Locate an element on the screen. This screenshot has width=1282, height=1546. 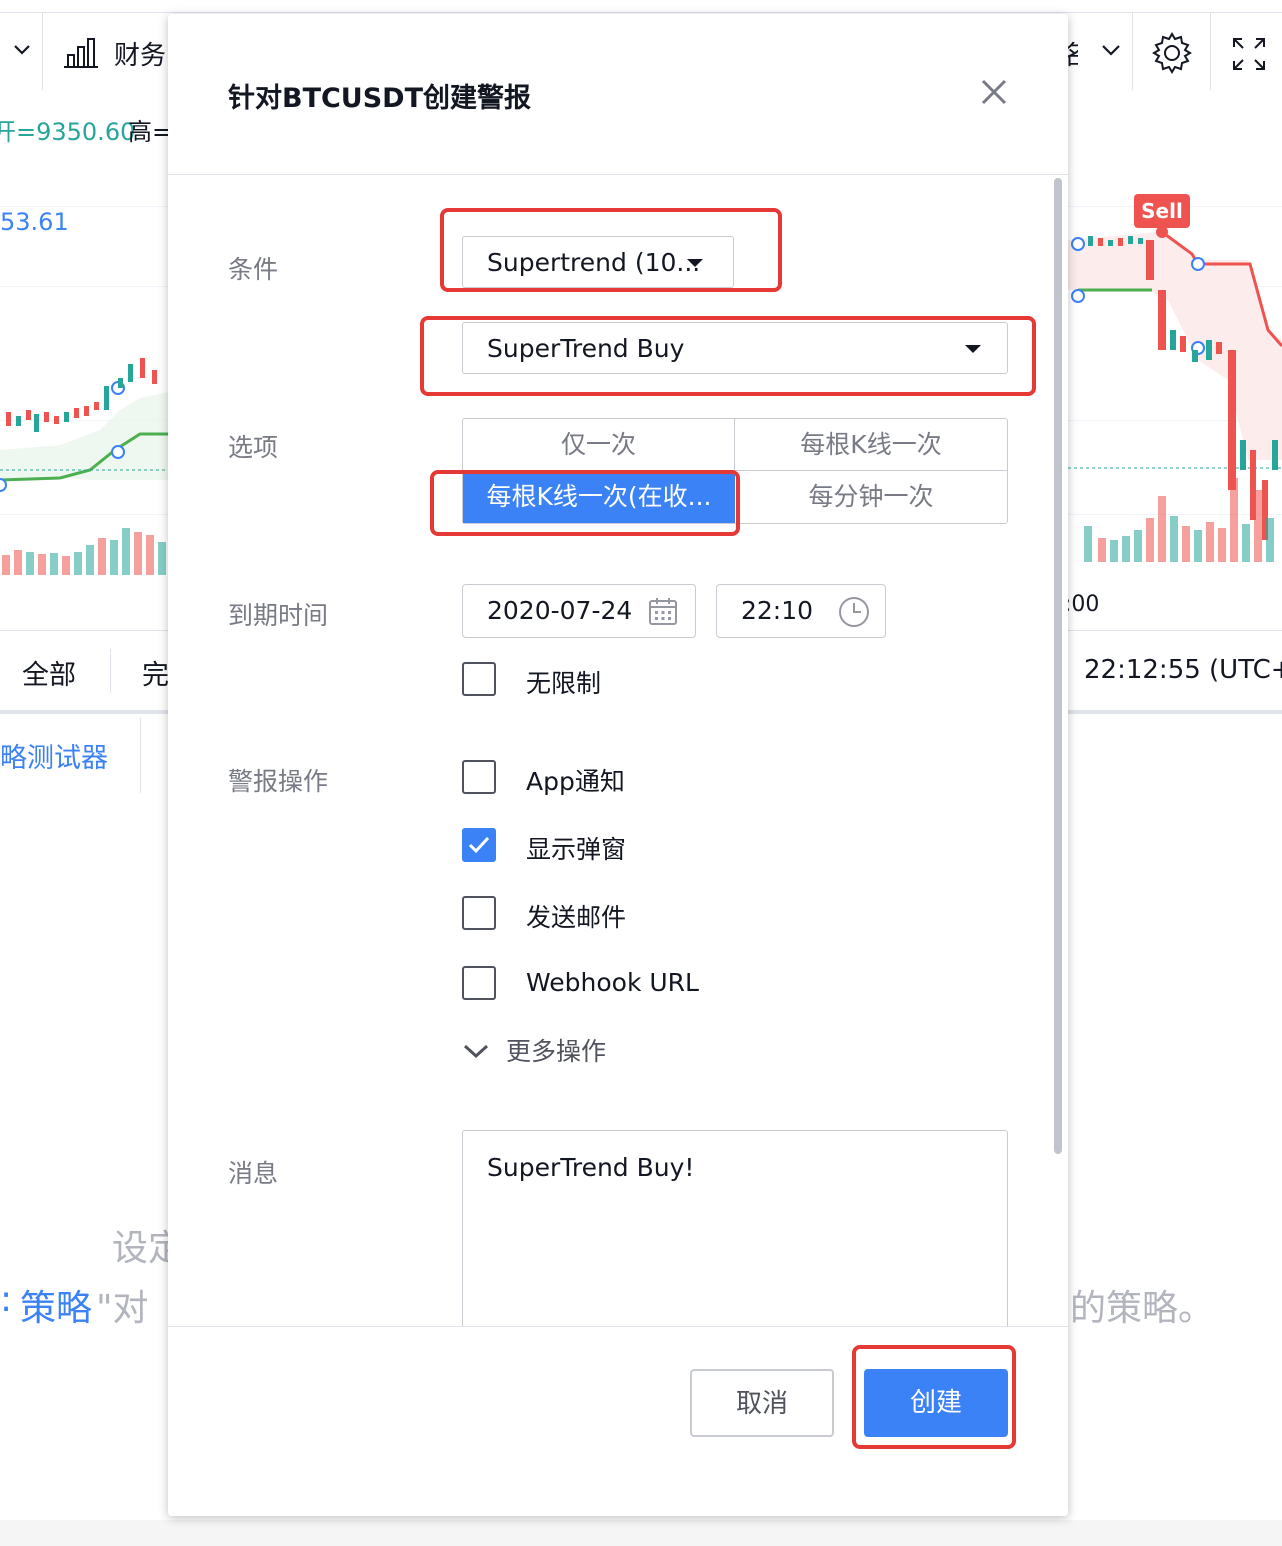
right-chart-fragment is located at coordinates (1175, 394).